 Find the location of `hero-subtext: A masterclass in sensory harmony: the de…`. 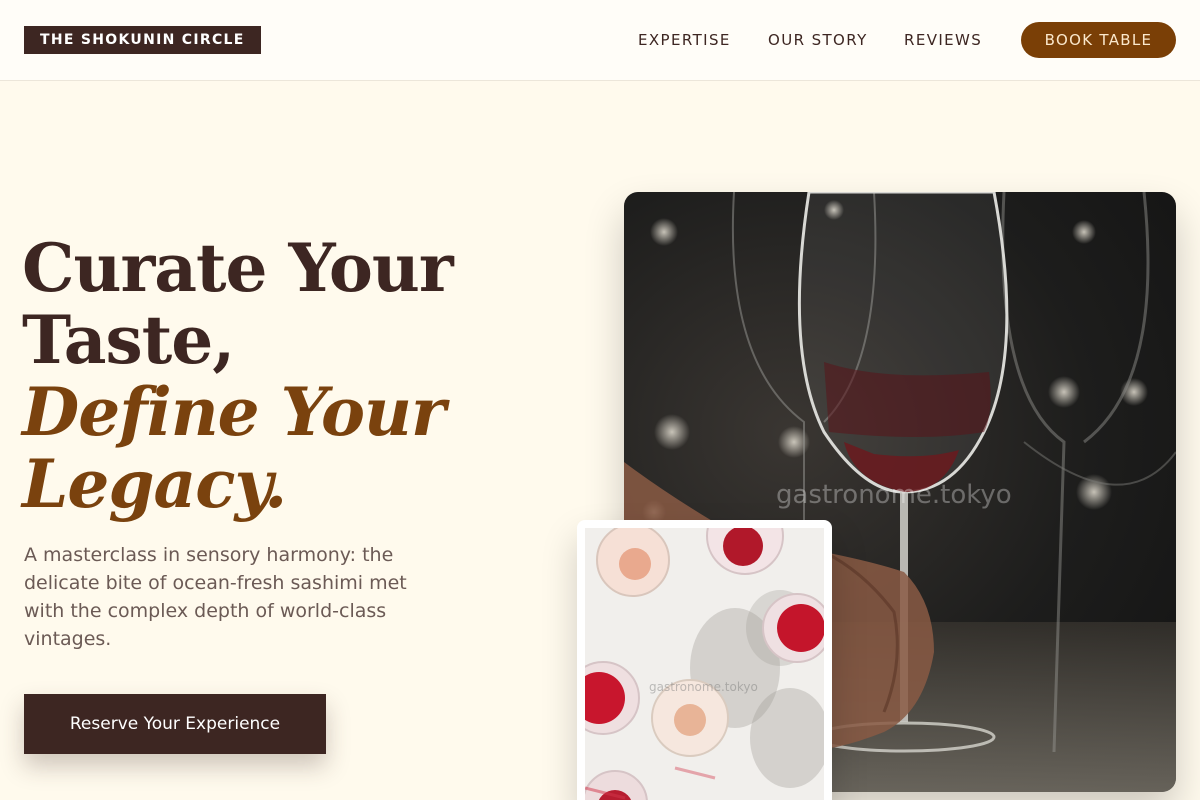

hero-subtext: A masterclass in sensory harmony: the de… is located at coordinates (215, 597).